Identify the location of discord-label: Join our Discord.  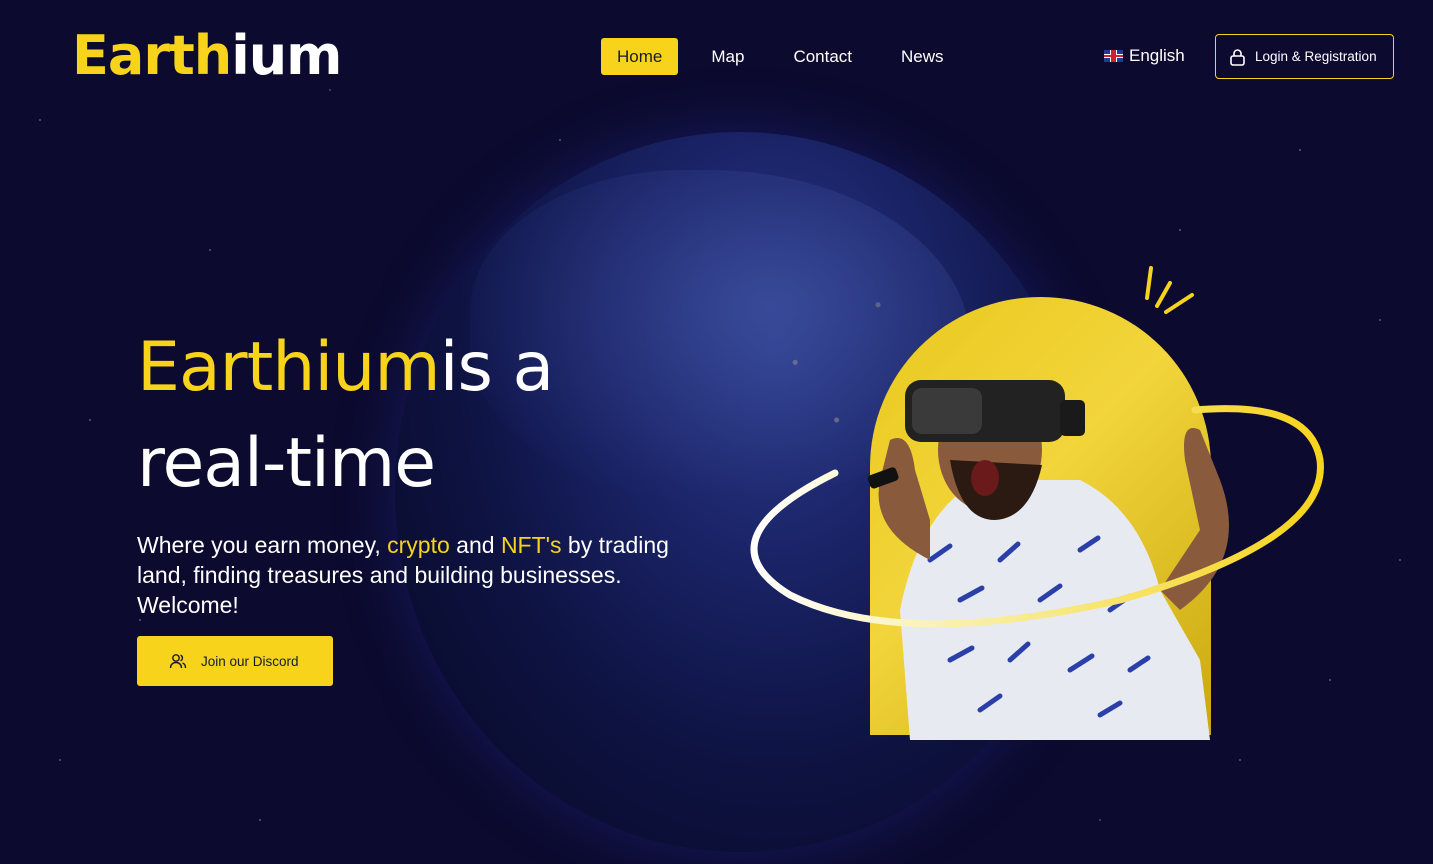
(250, 661).